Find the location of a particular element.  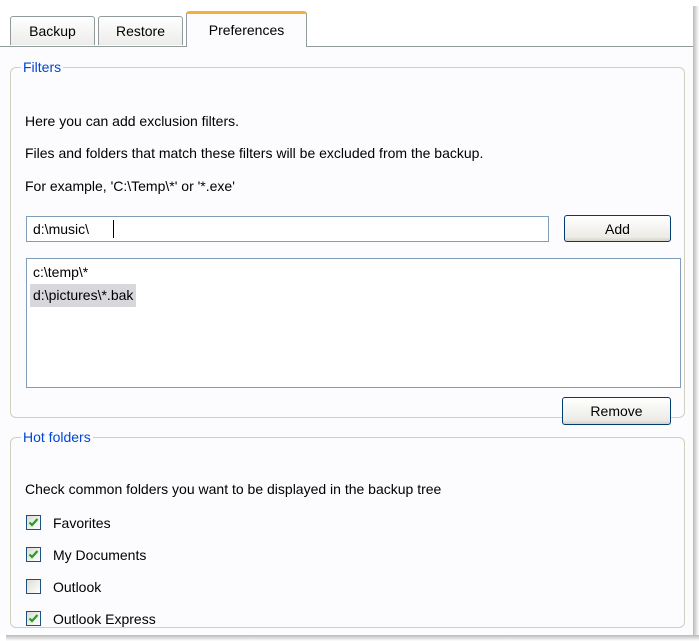

my-documents-checkbox is located at coordinates (33, 554).